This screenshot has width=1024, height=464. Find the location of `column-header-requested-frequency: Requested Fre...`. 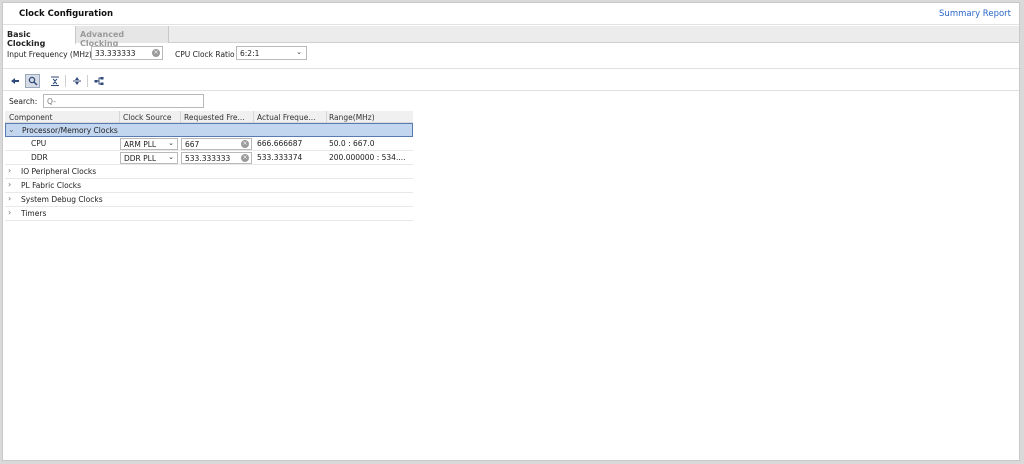

column-header-requested-frequency: Requested Fre... is located at coordinates (218, 117).